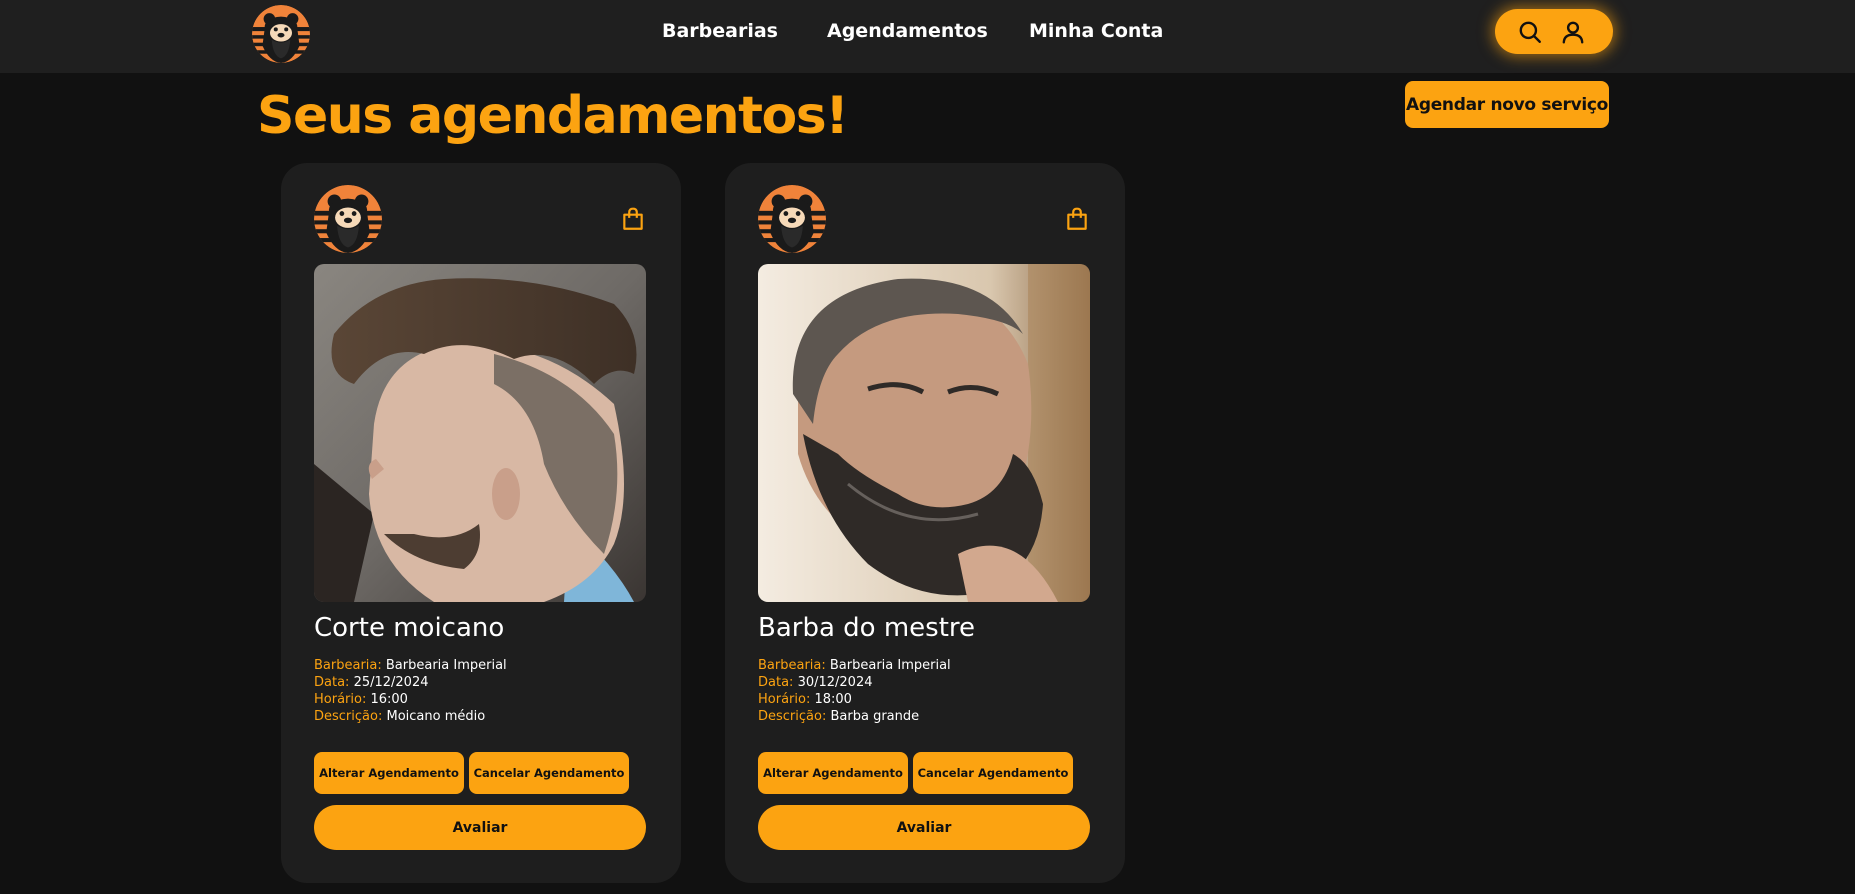 The image size is (1855, 894). Describe the element at coordinates (833, 699) in the screenshot. I see `time-value: 18:00` at that location.